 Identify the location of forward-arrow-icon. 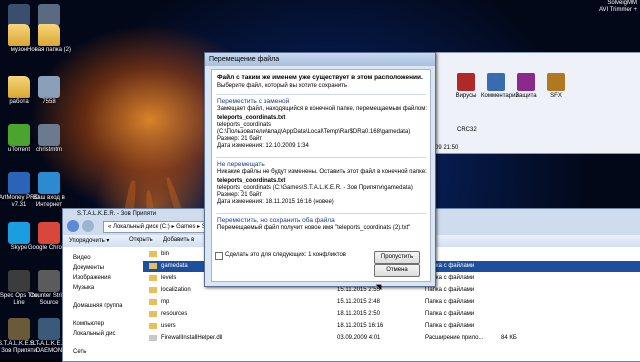
(88, 226).